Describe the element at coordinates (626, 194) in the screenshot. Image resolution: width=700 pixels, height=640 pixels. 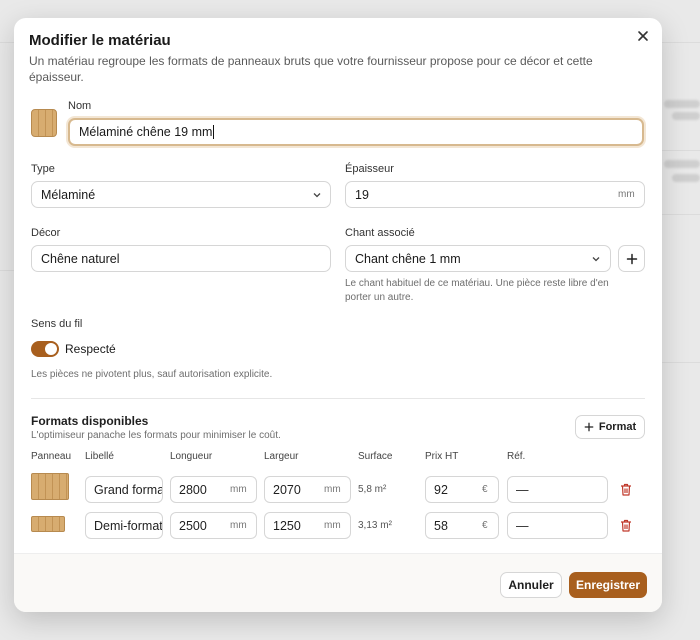
I see `epaisseur-unit: mm` at that location.